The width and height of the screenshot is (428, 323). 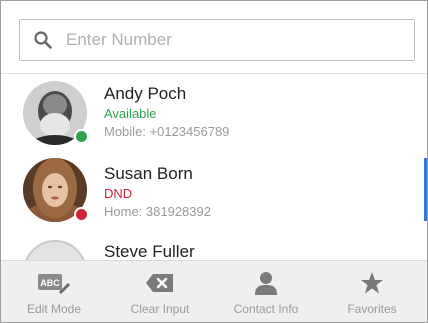 What do you see at coordinates (43, 40) in the screenshot?
I see `search-icon` at bounding box center [43, 40].